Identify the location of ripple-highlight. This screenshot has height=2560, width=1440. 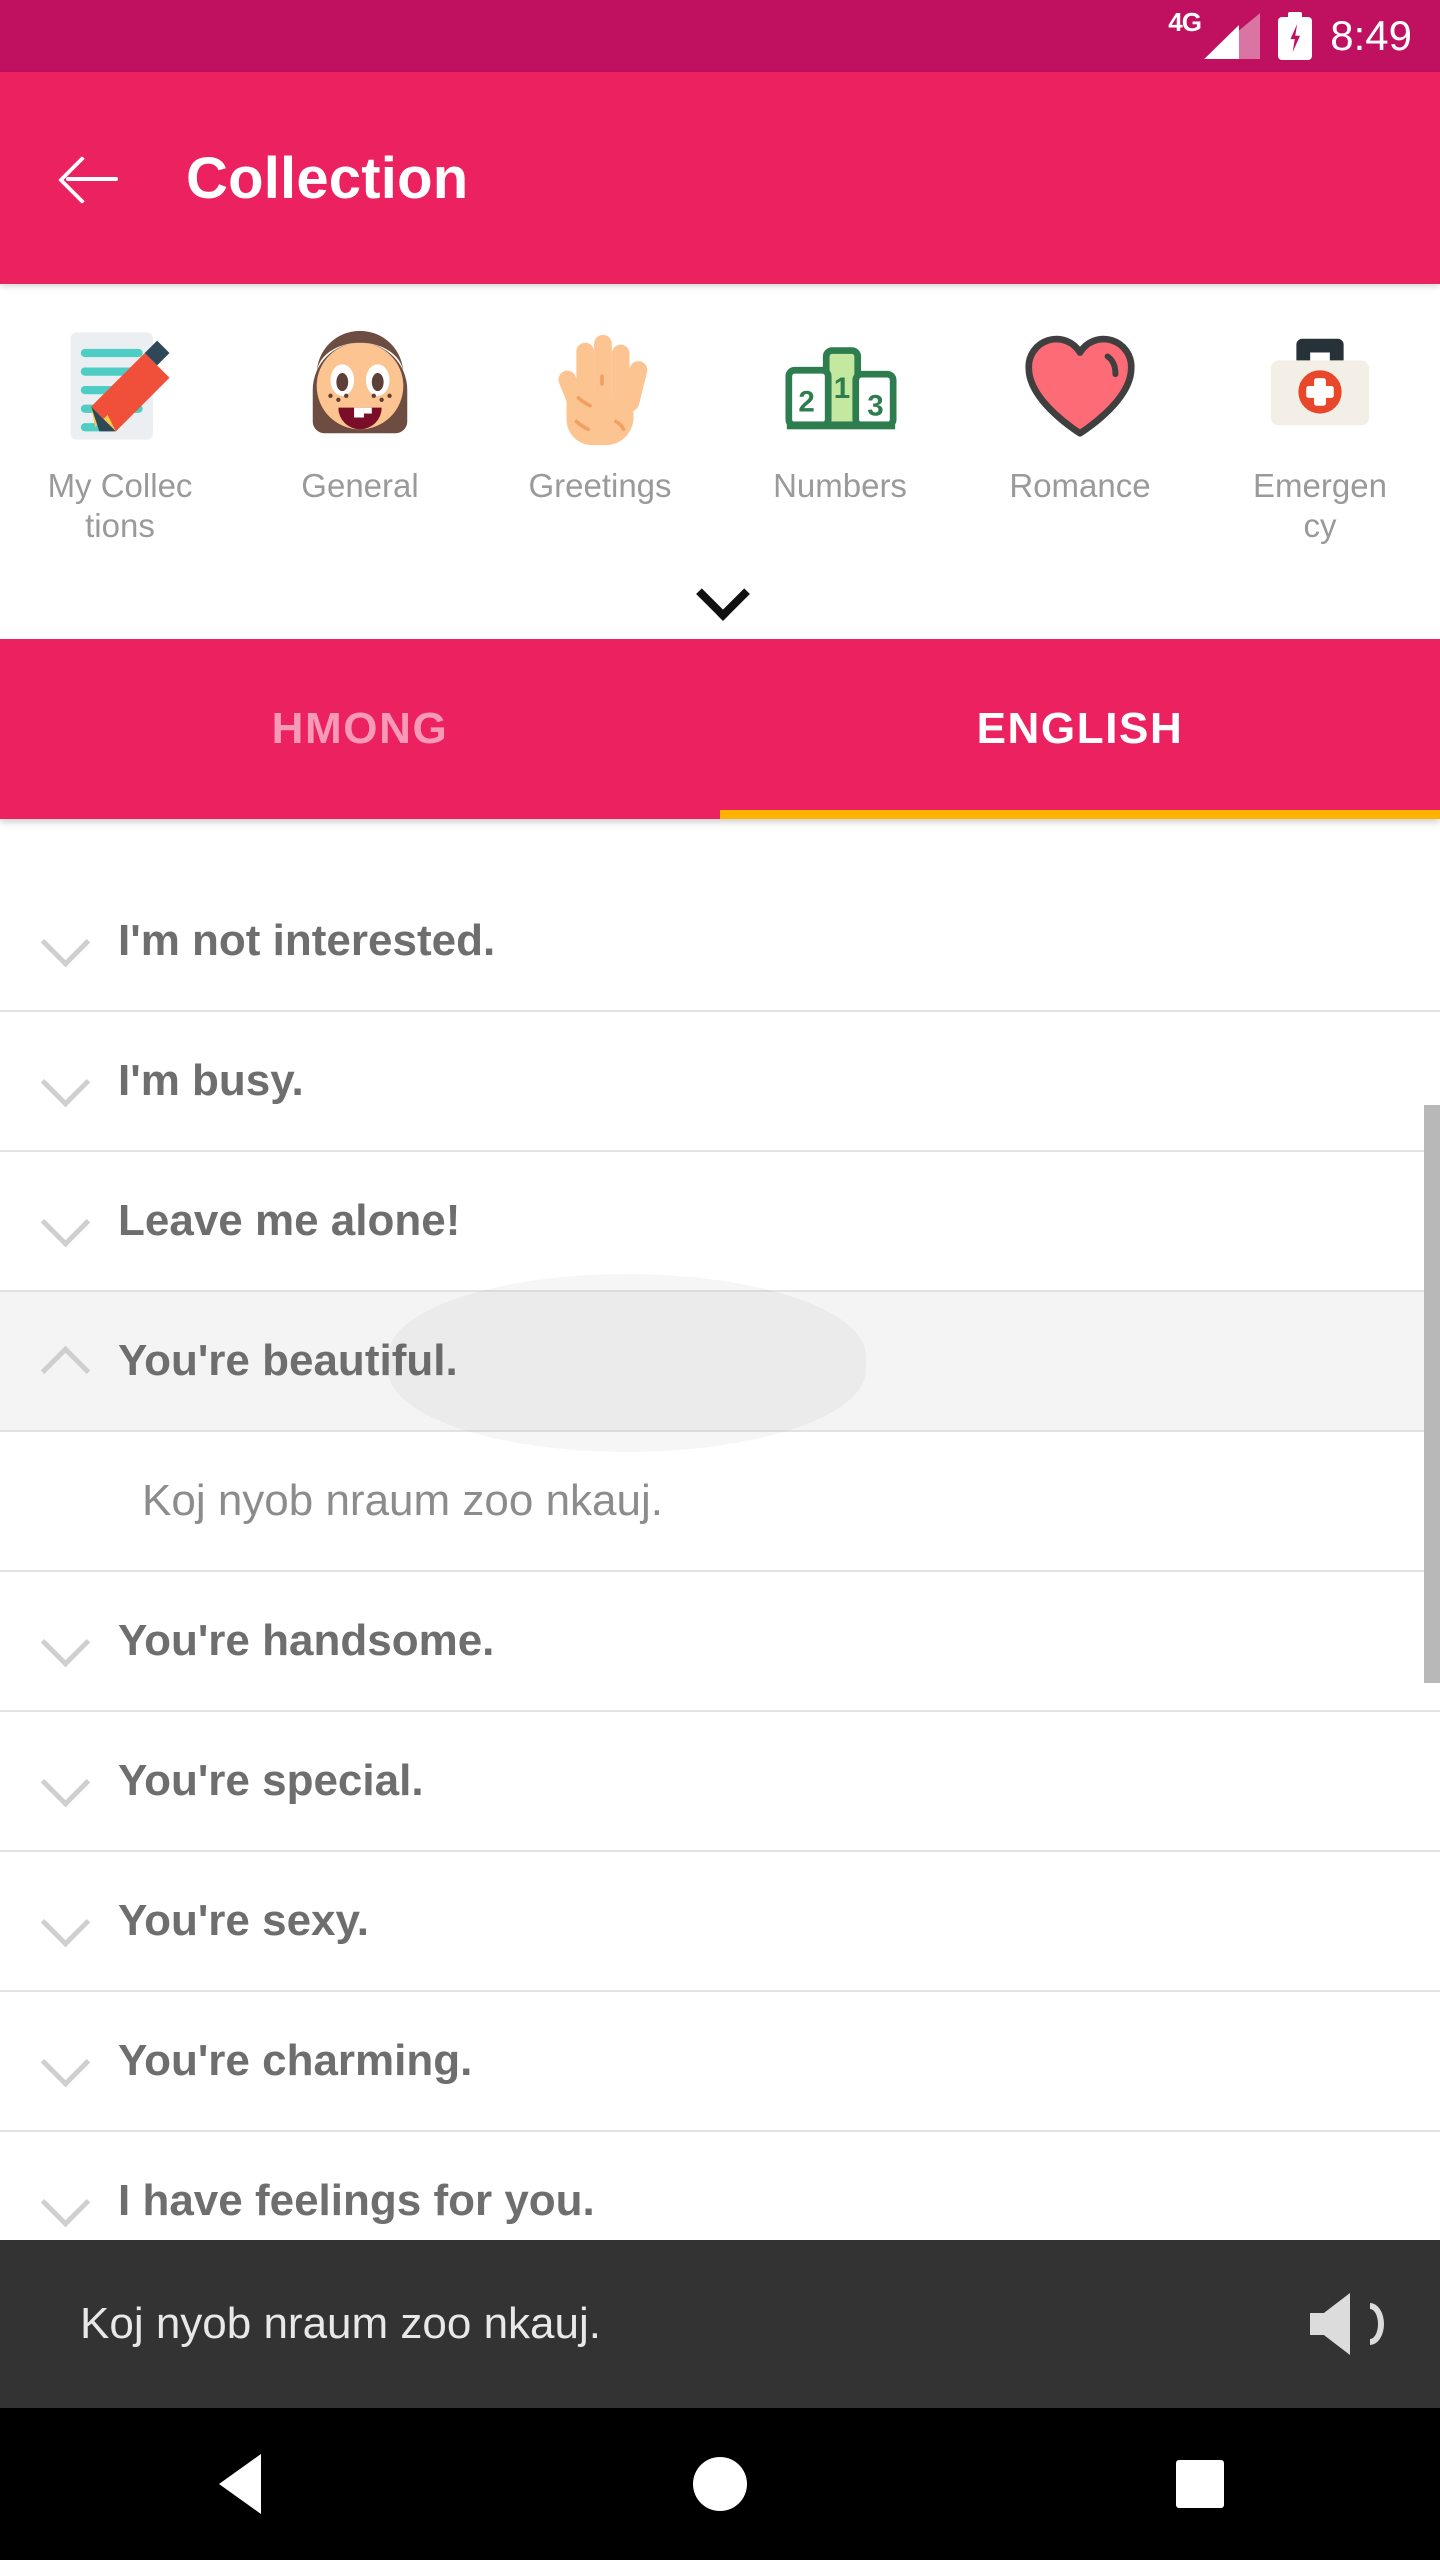
(627, 1363).